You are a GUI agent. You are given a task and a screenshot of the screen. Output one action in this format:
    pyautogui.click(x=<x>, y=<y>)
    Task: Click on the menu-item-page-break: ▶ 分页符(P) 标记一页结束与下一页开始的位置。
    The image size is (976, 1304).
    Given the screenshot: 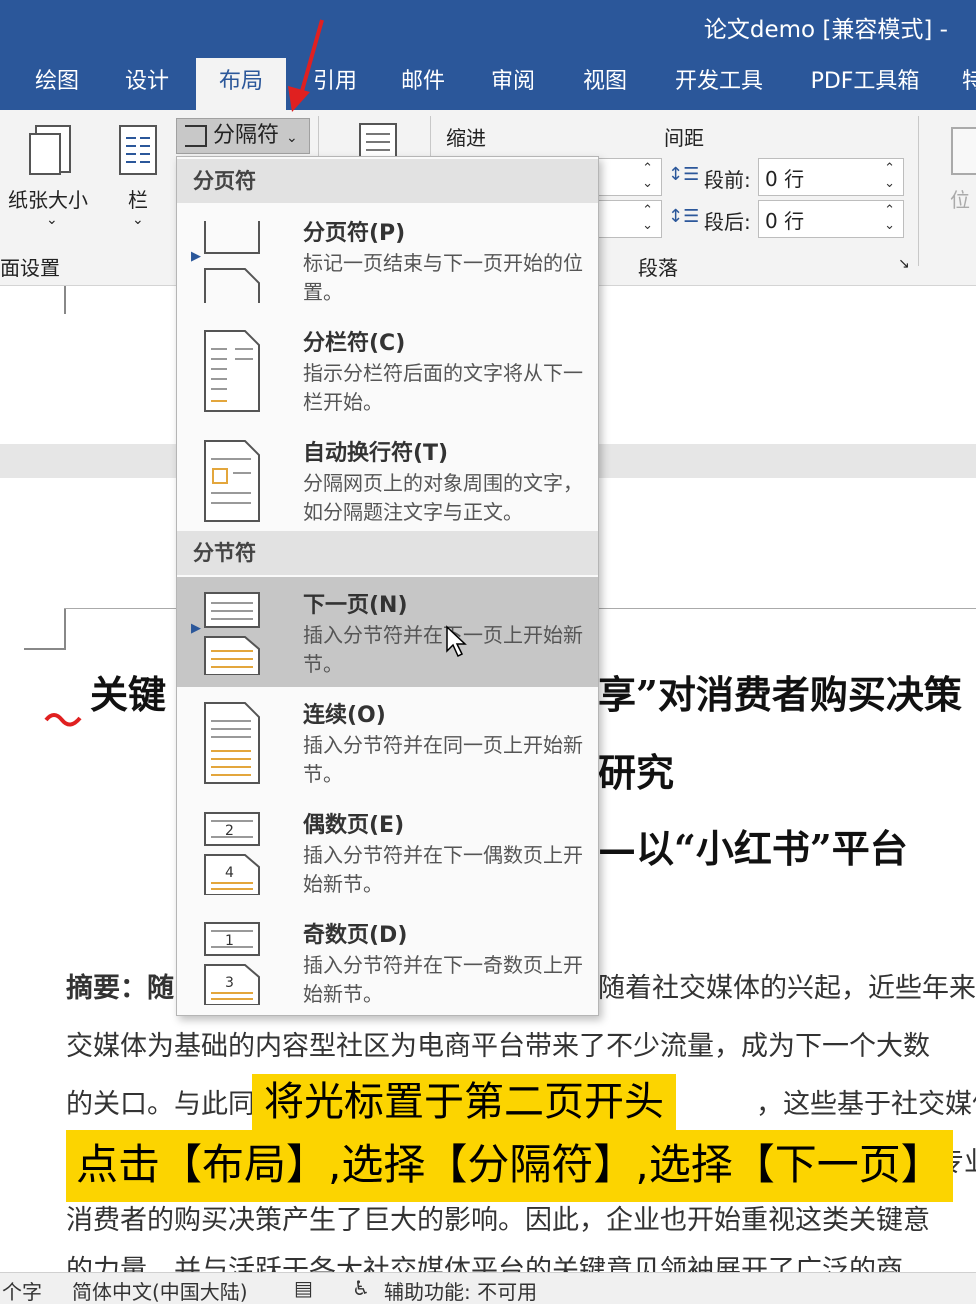 What is the action you would take?
    pyautogui.click(x=387, y=260)
    